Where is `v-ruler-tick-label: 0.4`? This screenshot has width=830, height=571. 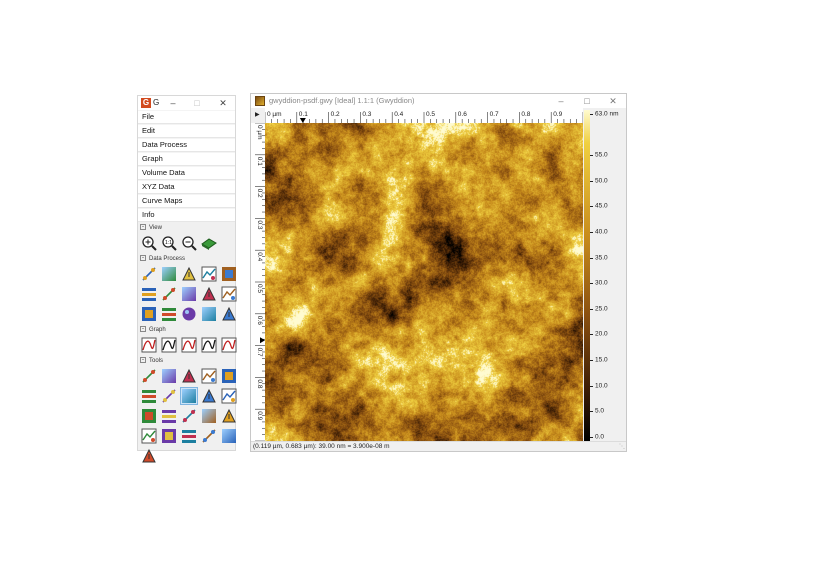
v-ruler-tick-label: 0.4 is located at coordinates (259, 256).